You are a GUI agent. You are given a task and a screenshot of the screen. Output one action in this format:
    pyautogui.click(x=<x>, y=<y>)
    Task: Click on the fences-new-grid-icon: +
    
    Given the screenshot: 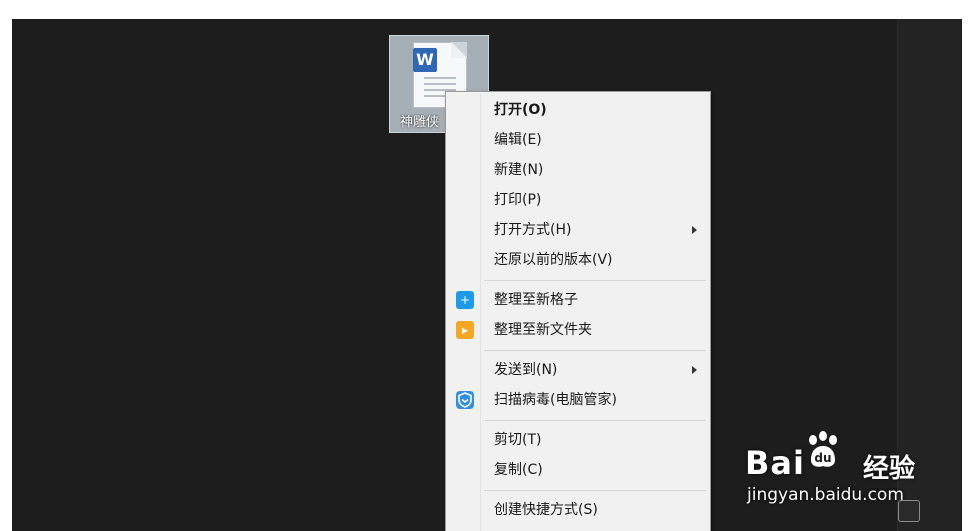 What is the action you would take?
    pyautogui.click(x=465, y=300)
    